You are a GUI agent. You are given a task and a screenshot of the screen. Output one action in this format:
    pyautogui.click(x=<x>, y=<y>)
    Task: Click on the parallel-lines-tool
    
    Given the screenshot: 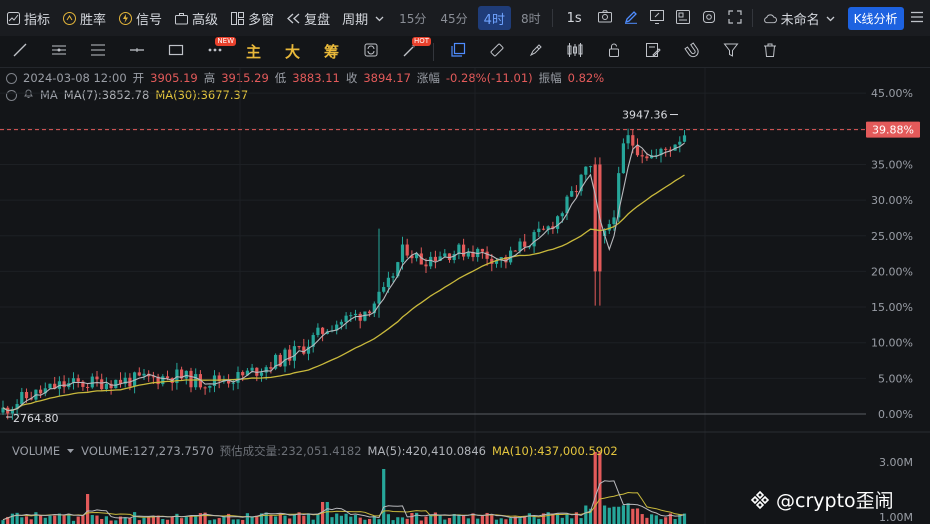 What is the action you would take?
    pyautogui.click(x=58, y=52)
    